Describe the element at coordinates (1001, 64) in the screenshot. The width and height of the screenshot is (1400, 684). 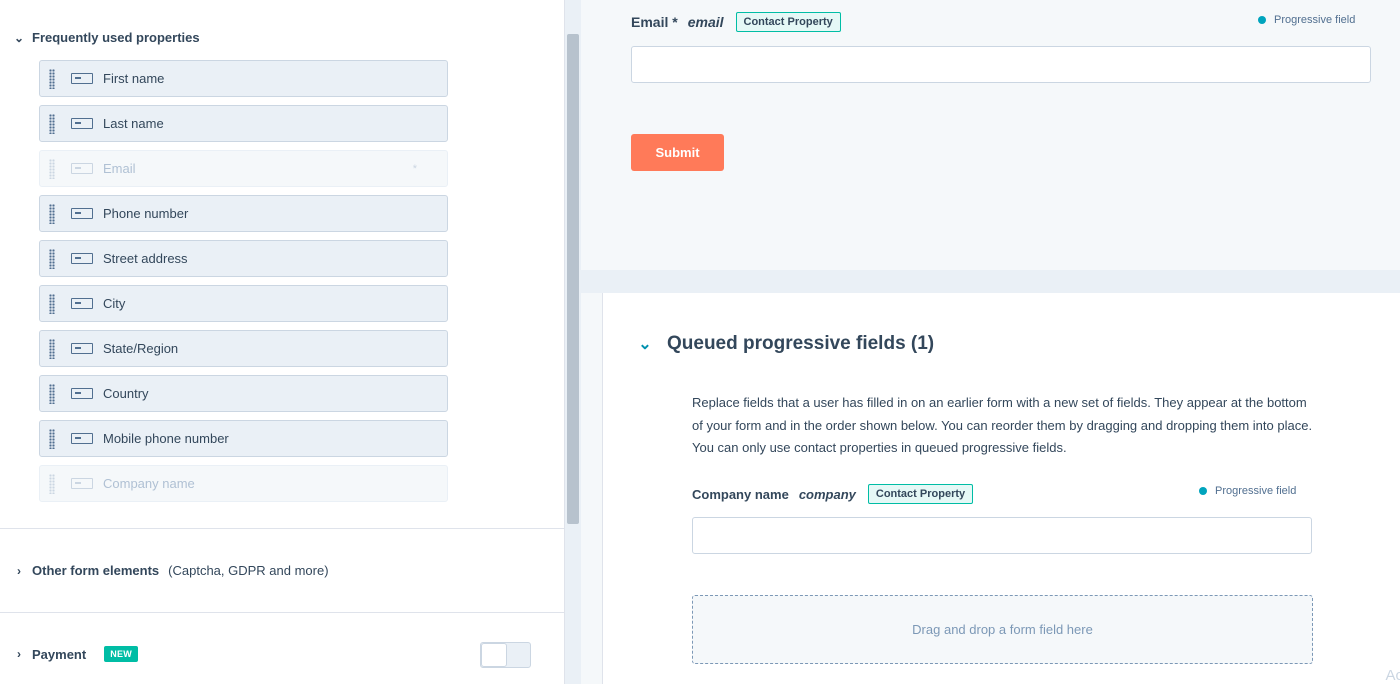
I see `email-input` at that location.